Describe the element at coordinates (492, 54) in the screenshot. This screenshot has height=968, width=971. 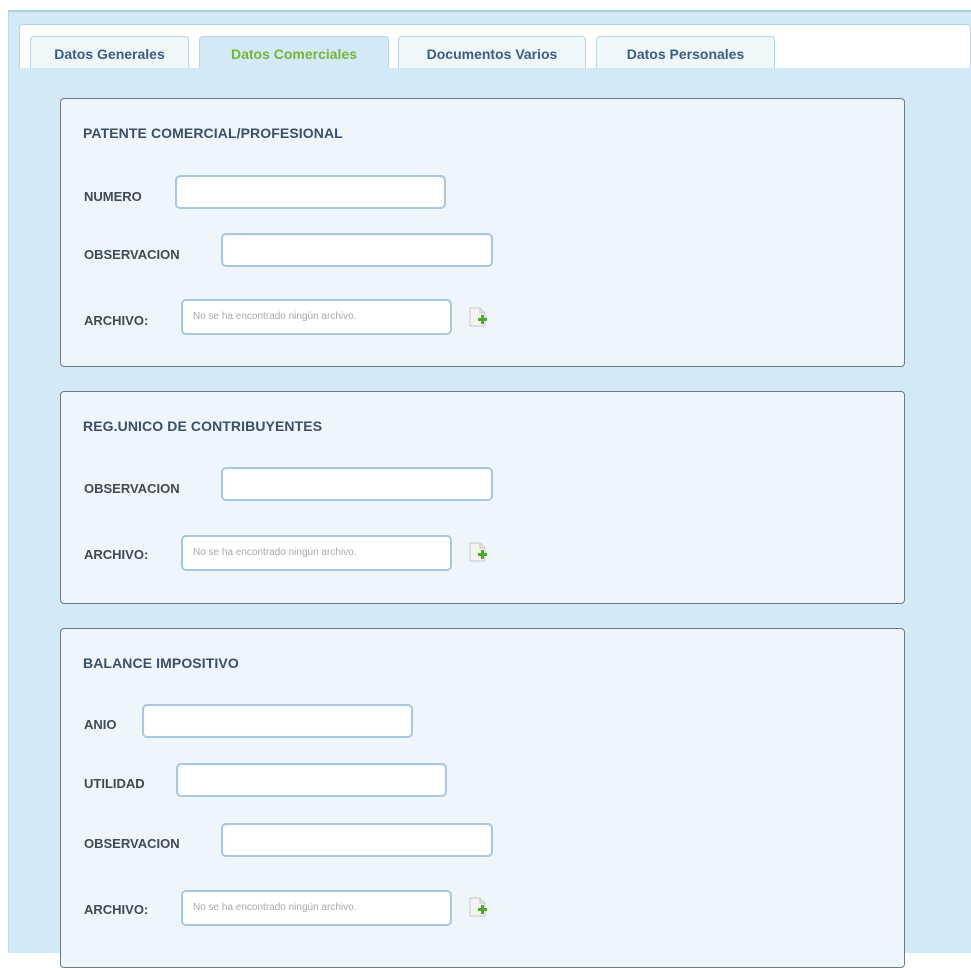
I see `tab-documentos-varios: Documentos Varios` at that location.